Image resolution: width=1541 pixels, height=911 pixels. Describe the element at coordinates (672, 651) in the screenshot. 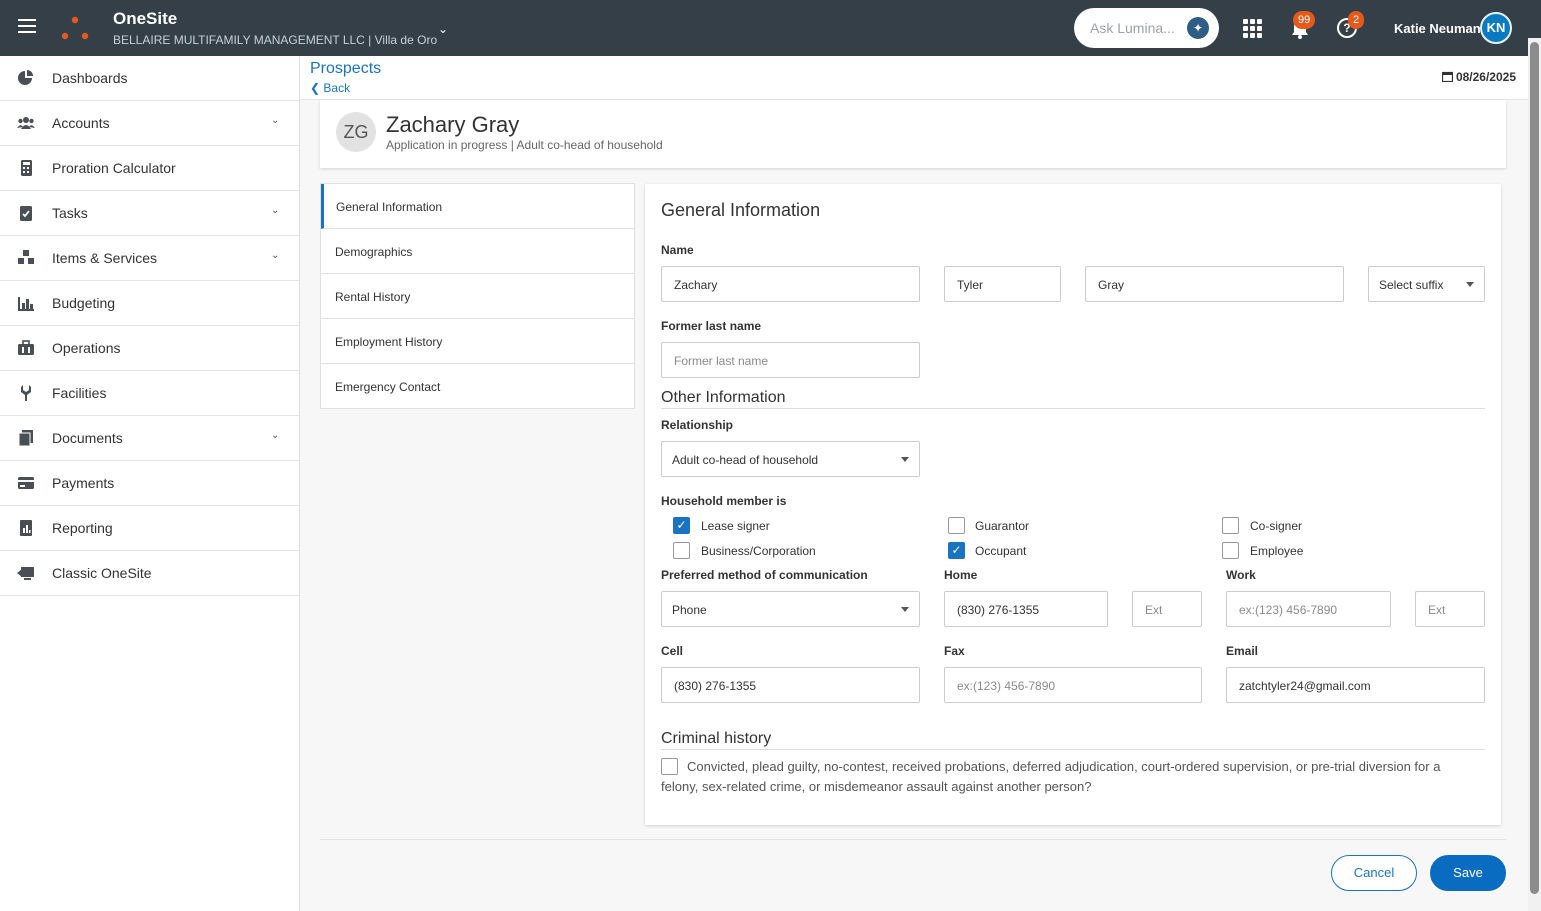

I see `cell-label: Cell` at that location.